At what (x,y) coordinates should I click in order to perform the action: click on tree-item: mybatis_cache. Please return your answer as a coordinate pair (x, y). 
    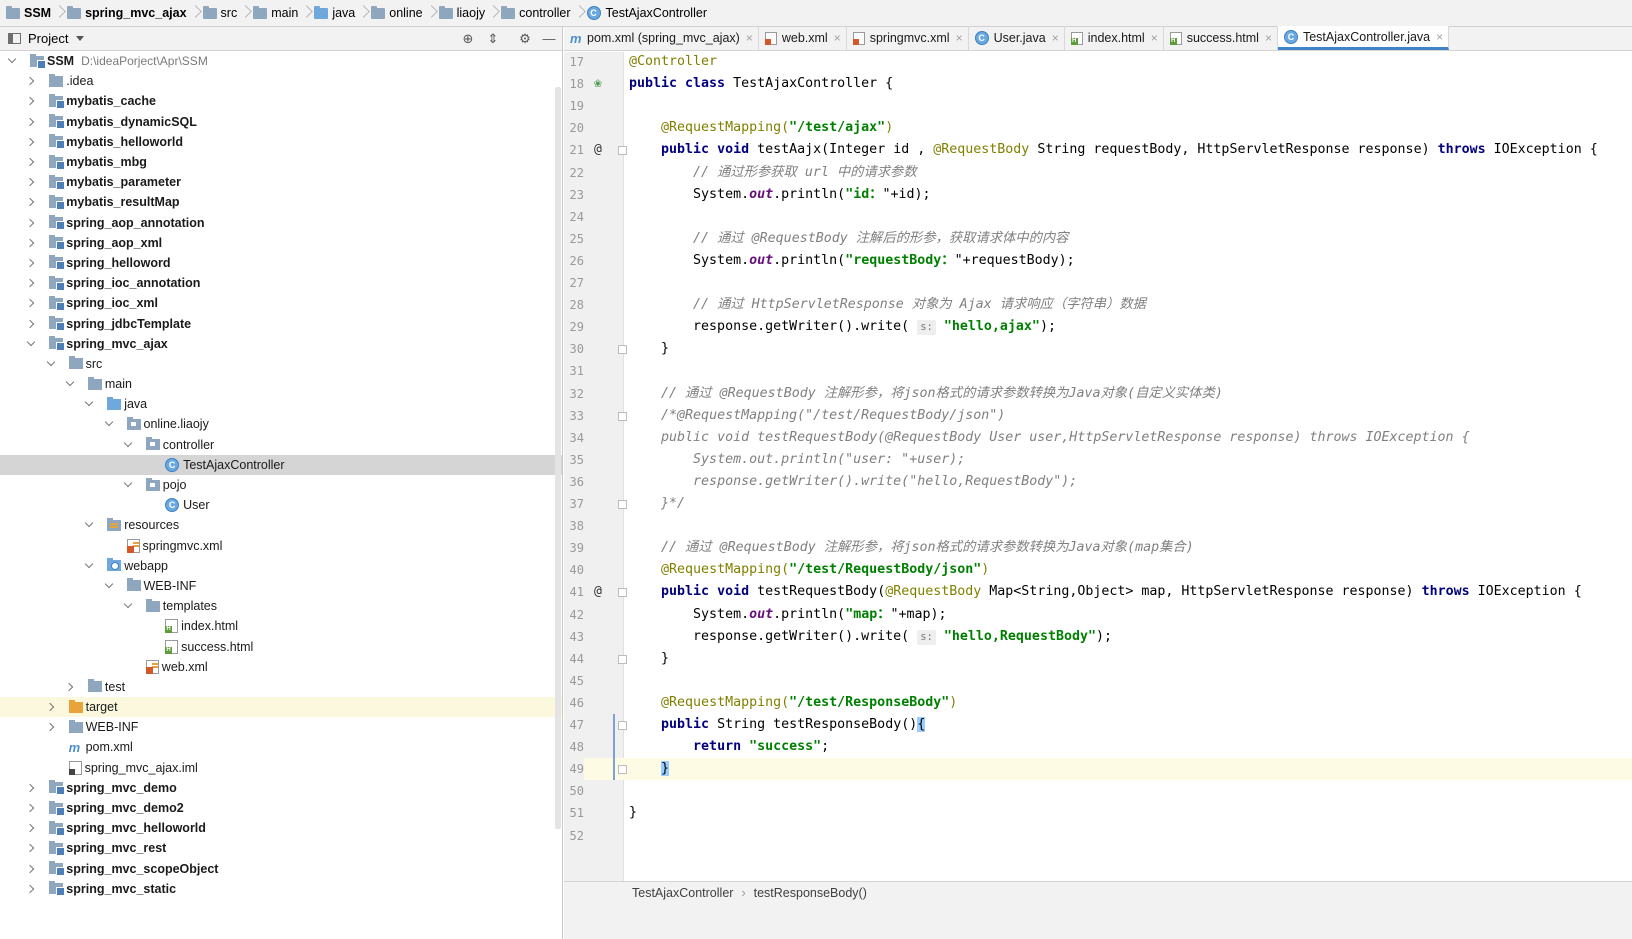
    Looking at the image, I should click on (281, 101).